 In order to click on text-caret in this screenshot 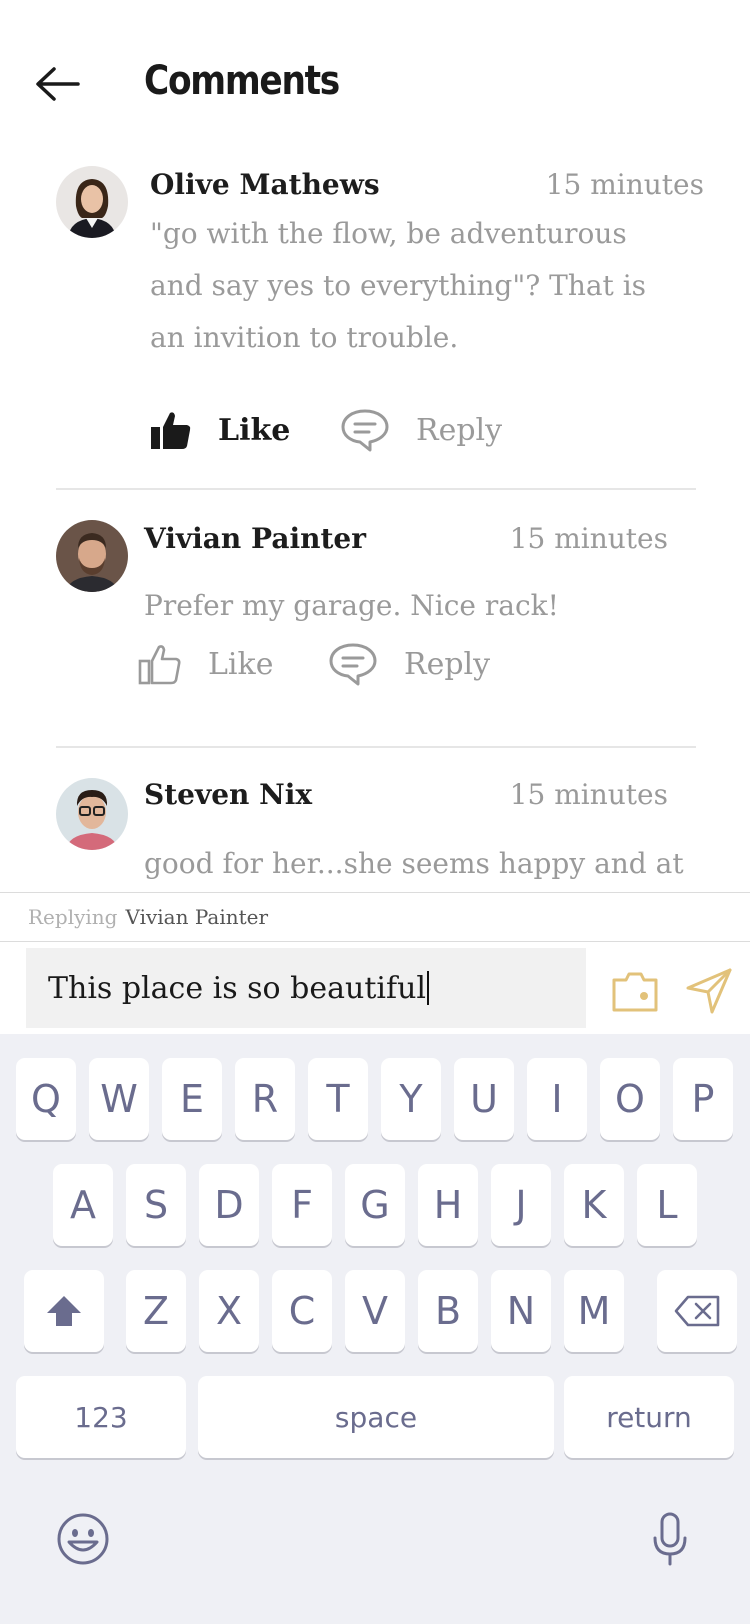, I will do `click(428, 988)`.